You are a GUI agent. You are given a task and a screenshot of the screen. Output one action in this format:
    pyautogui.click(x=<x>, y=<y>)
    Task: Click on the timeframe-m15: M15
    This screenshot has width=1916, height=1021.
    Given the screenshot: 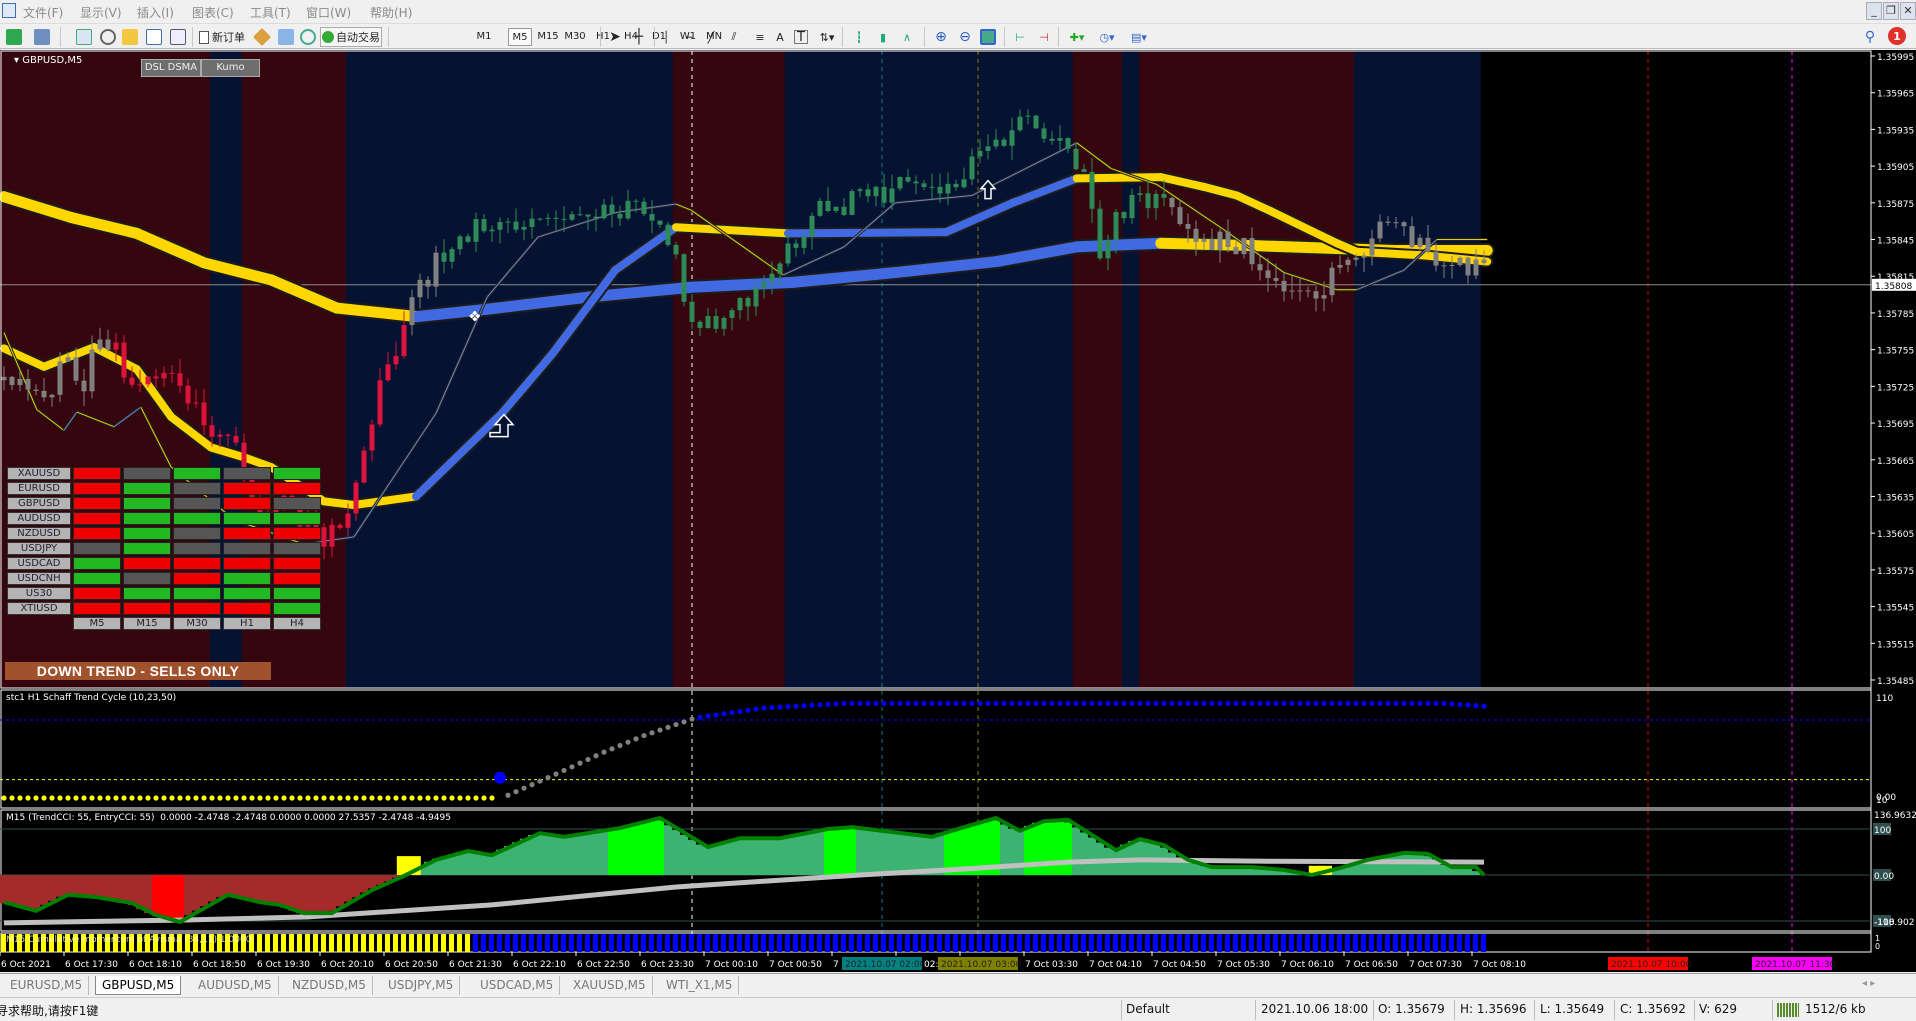 What is the action you would take?
    pyautogui.click(x=548, y=37)
    